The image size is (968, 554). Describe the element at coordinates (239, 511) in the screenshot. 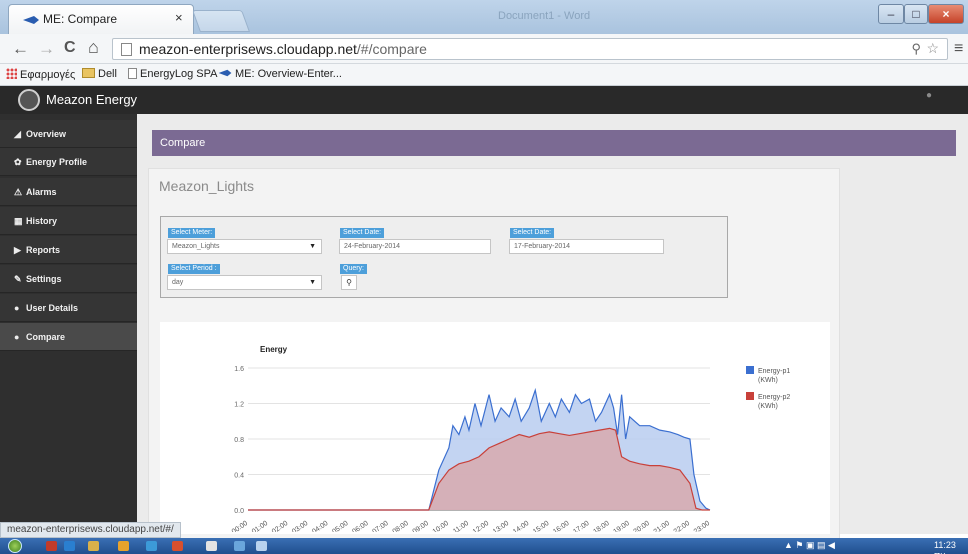

I see `chart-y-tick-label: 0.0` at that location.